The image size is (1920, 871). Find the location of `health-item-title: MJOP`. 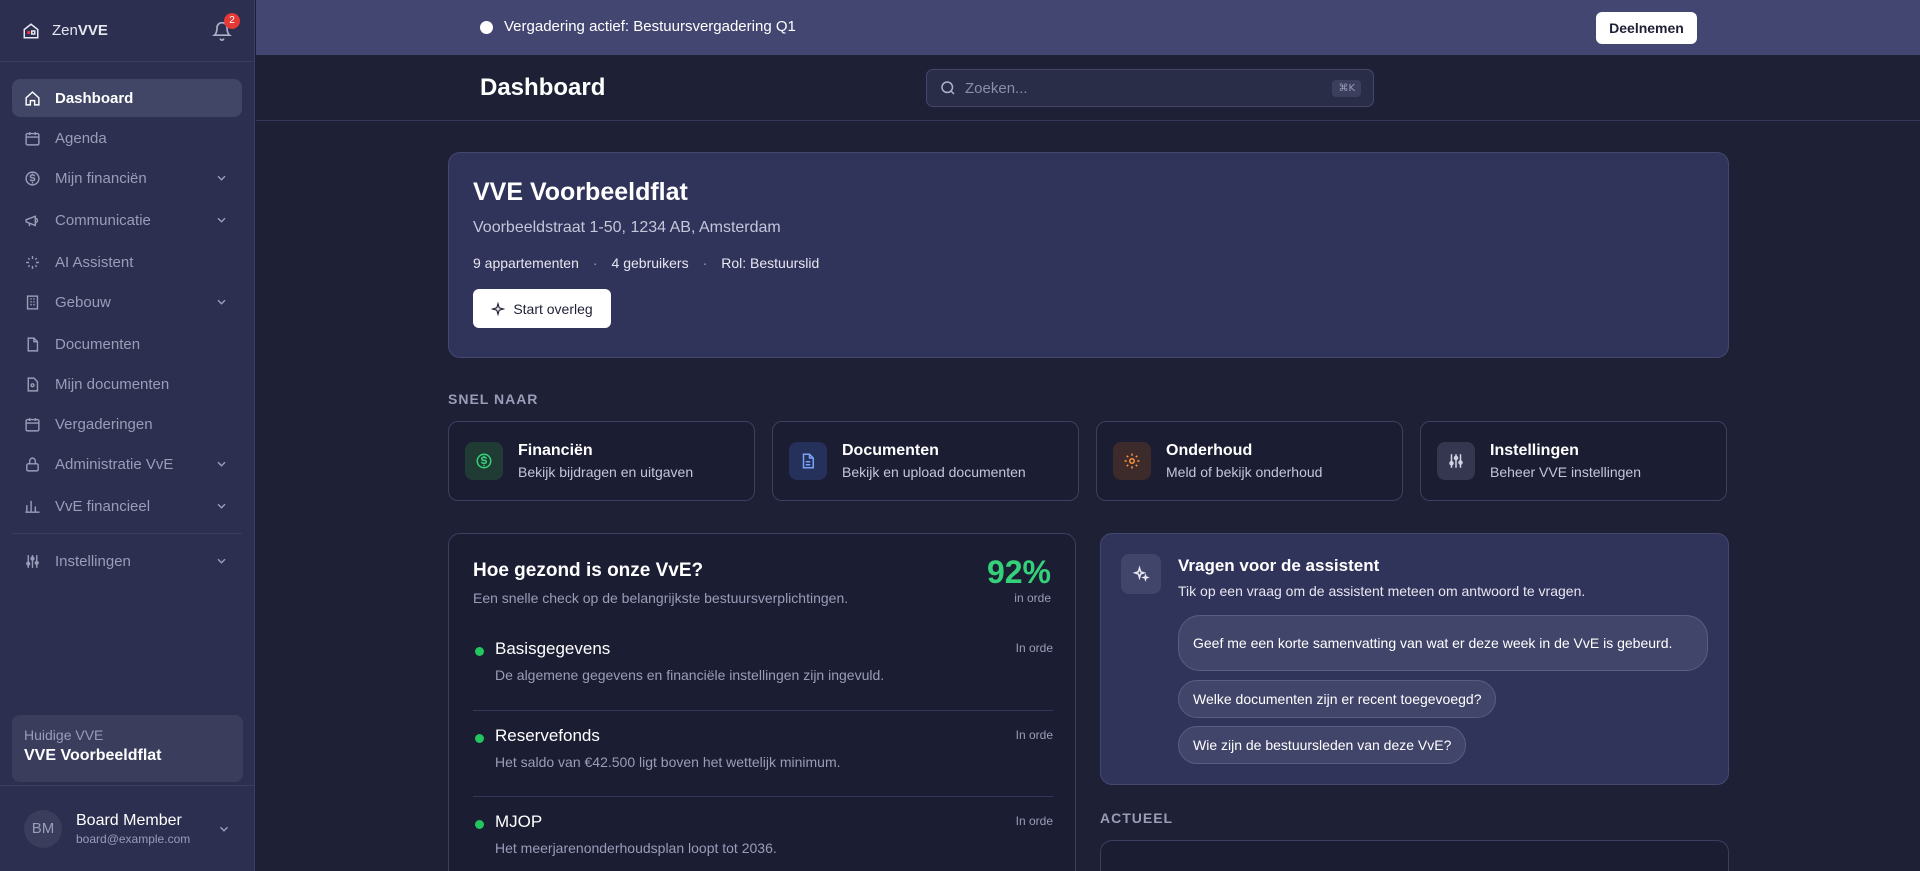

health-item-title: MJOP is located at coordinates (519, 821).